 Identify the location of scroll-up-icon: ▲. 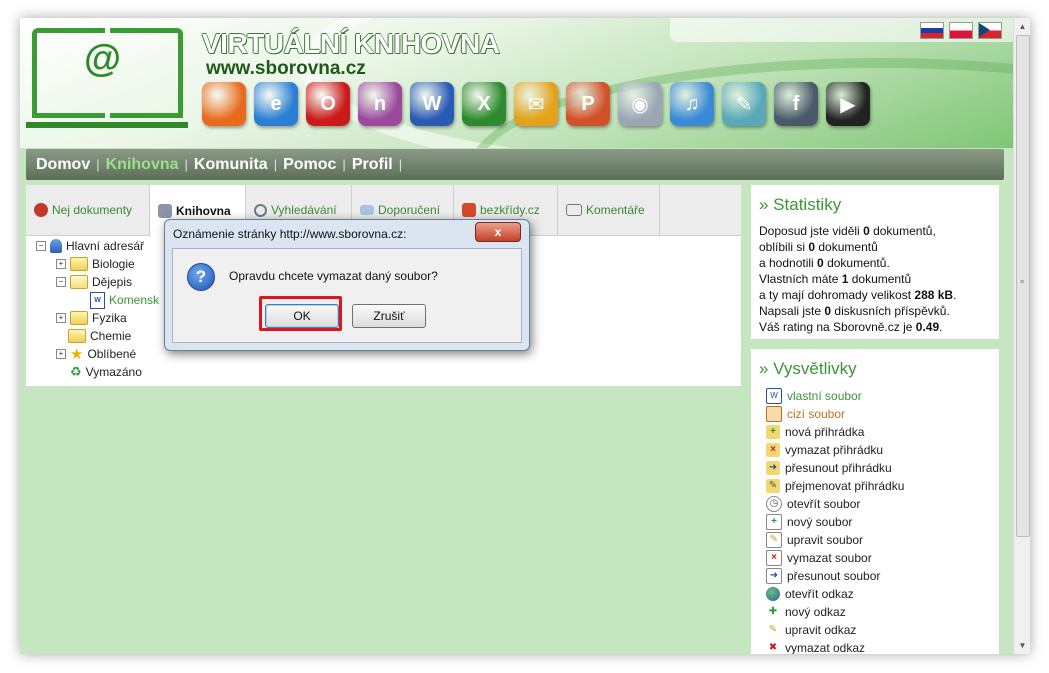
(1022, 26).